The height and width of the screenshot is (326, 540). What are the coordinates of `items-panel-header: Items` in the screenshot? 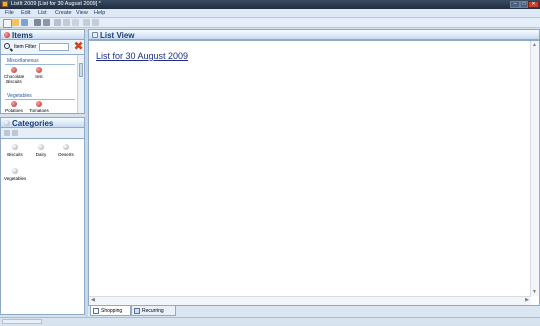 It's located at (42, 34).